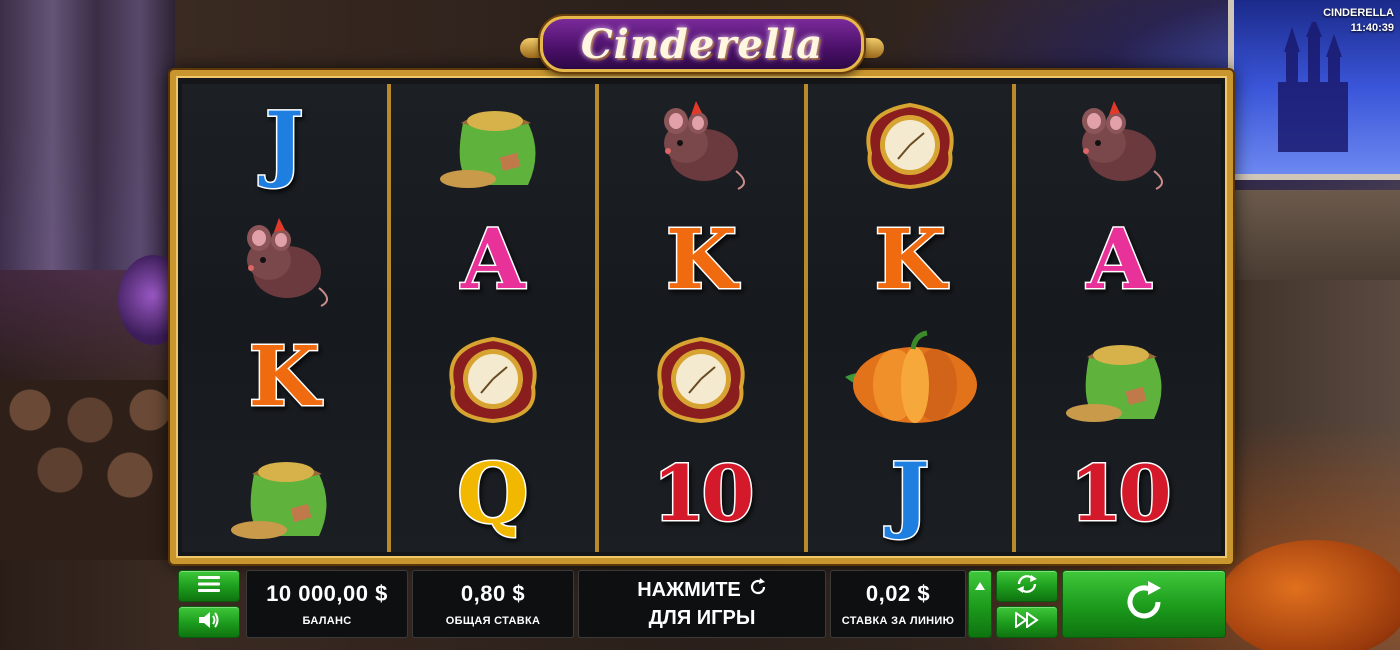 This screenshot has height=650, width=1400. What do you see at coordinates (1358, 21) in the screenshot?
I see `top-info: CINDERELLA 11:40:39` at bounding box center [1358, 21].